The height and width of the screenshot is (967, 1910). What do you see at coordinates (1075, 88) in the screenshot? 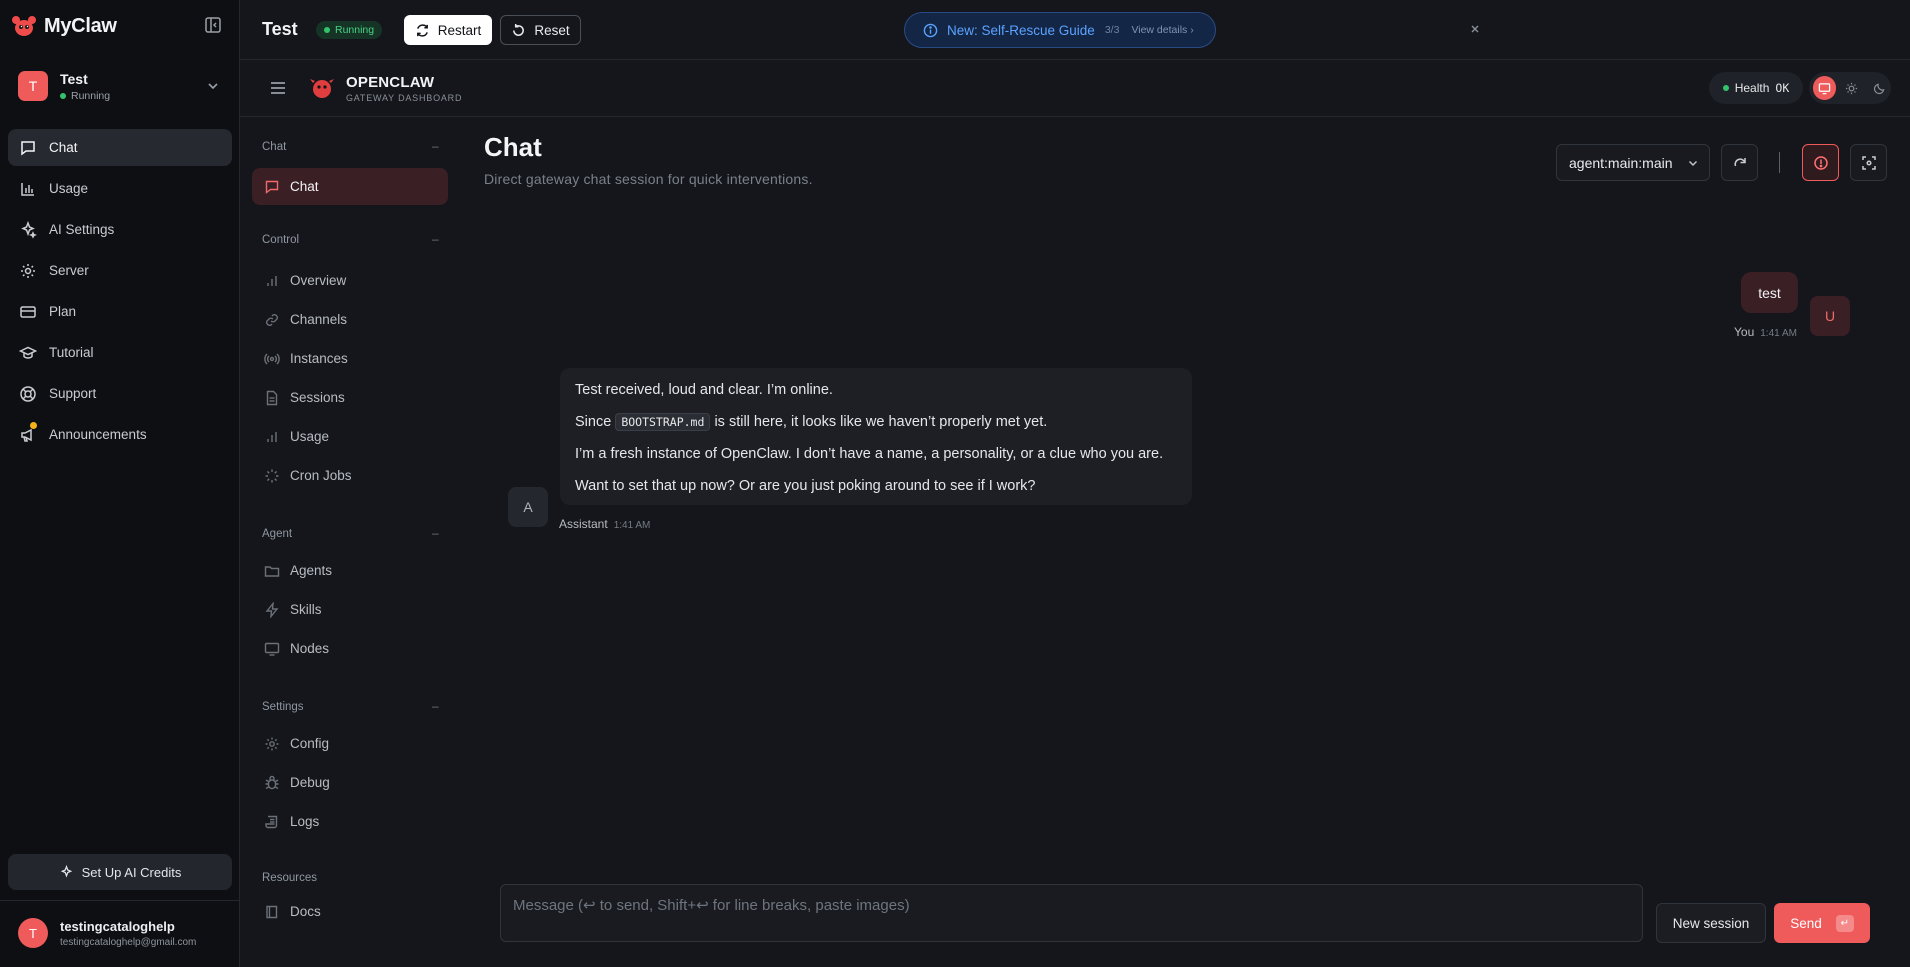
I see `gateway-header: OPENCLAW GATEWAY DASHBOARD Health OK` at bounding box center [1075, 88].